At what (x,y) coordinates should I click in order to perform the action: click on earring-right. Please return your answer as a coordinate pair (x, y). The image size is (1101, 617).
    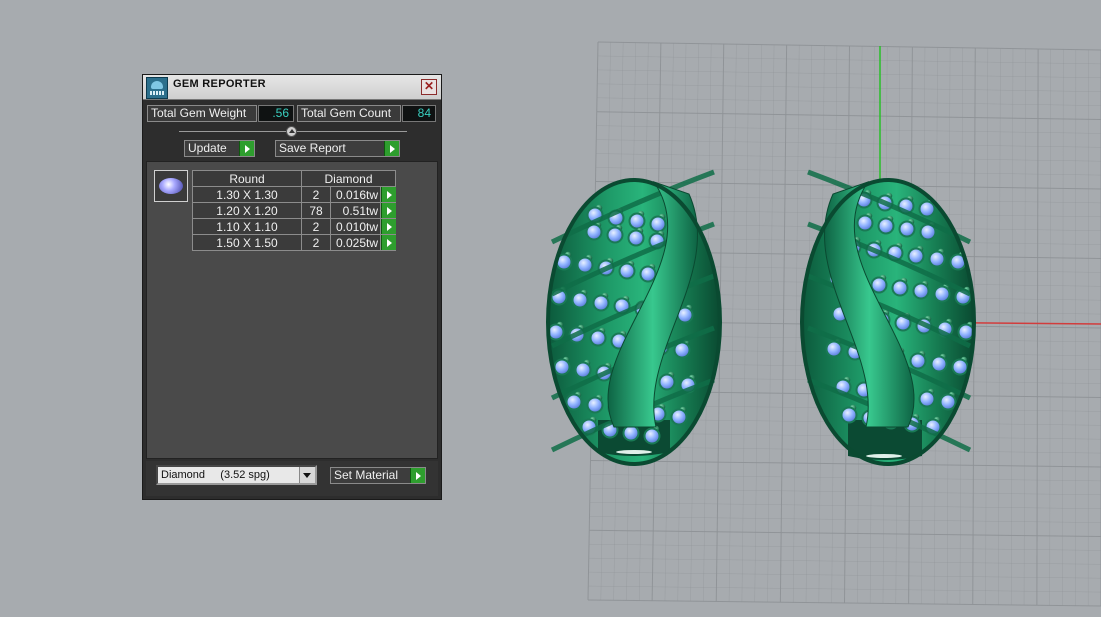
    Looking at the image, I should click on (888, 317).